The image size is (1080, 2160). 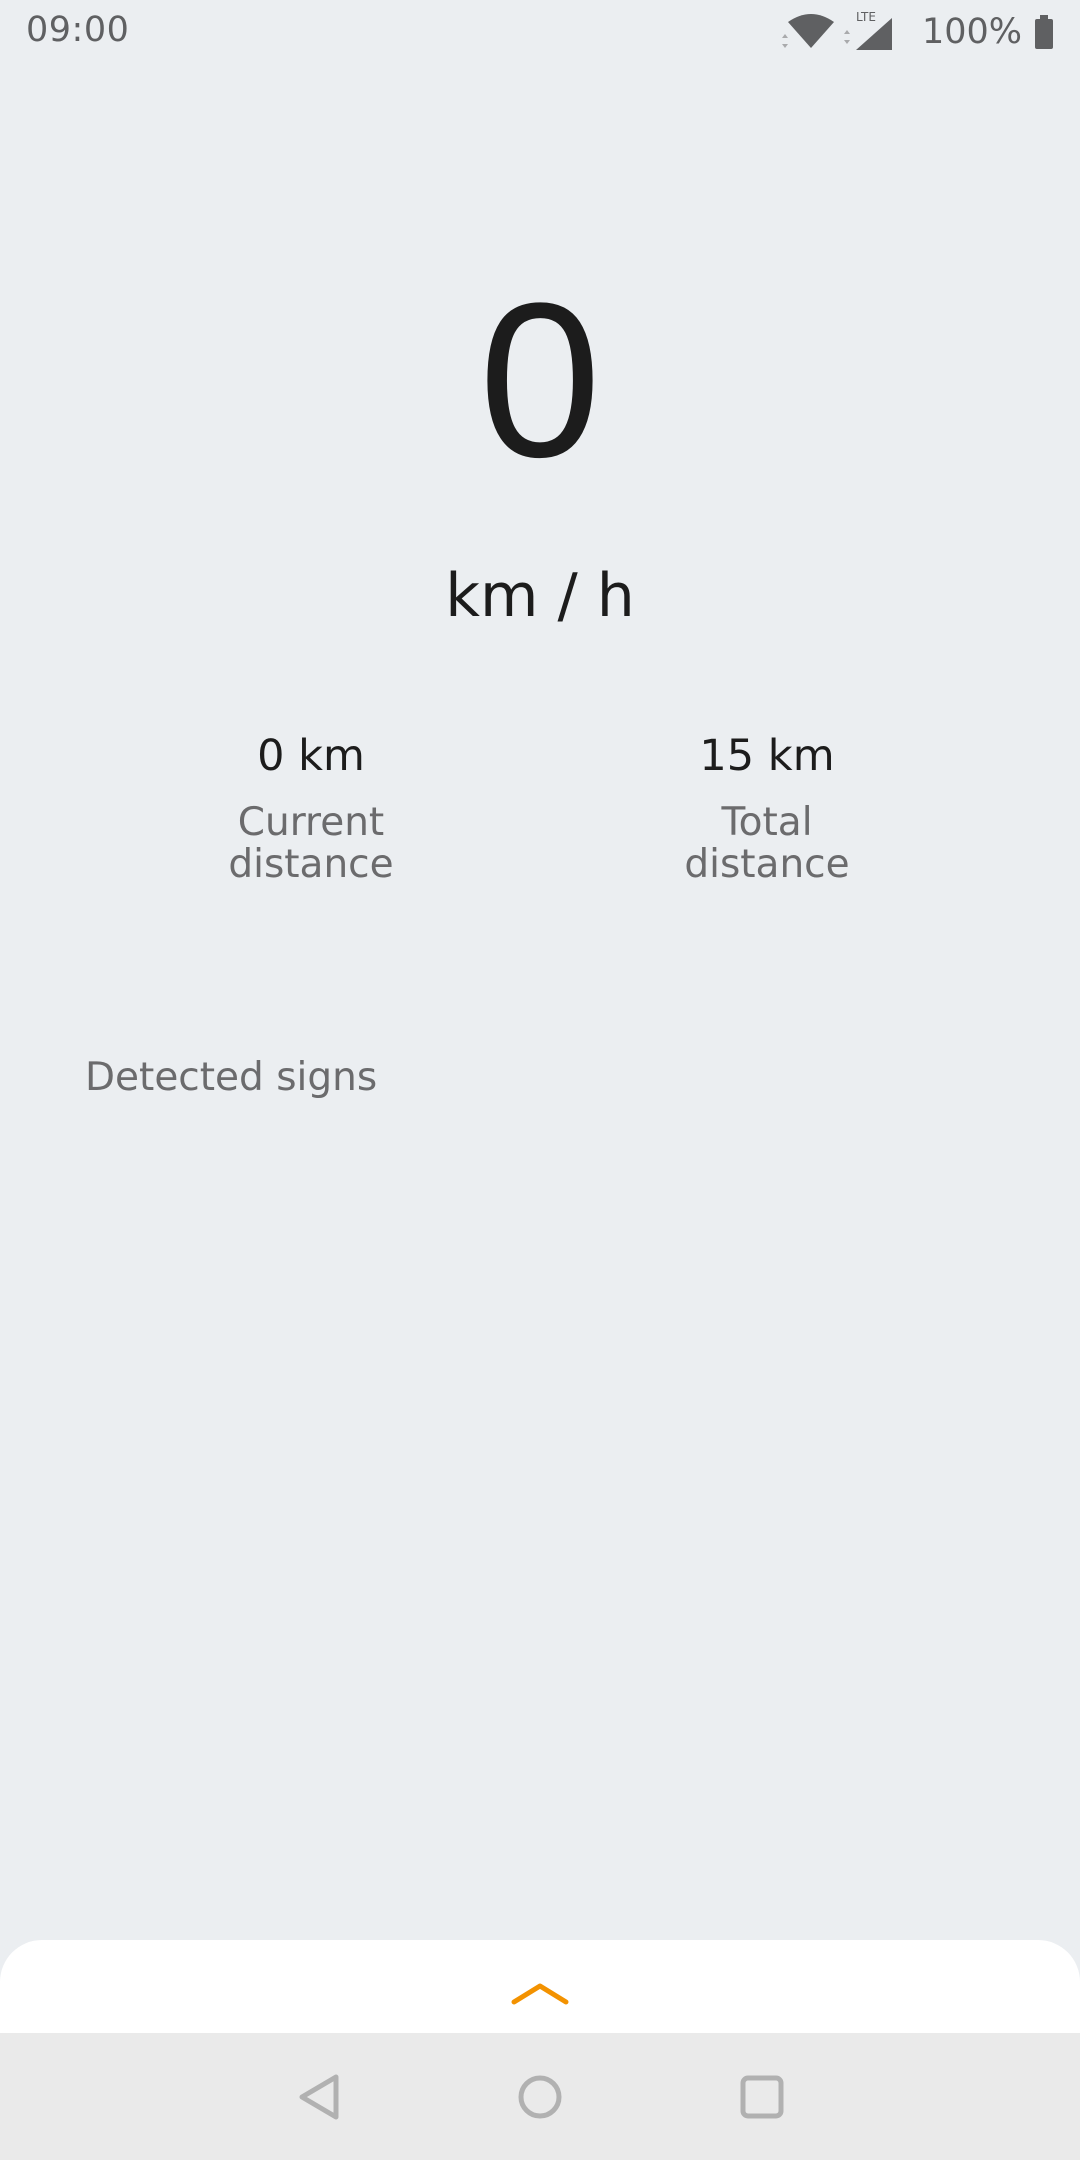 I want to click on current-distance-stat: 0 km Current distance, so click(x=311, y=805).